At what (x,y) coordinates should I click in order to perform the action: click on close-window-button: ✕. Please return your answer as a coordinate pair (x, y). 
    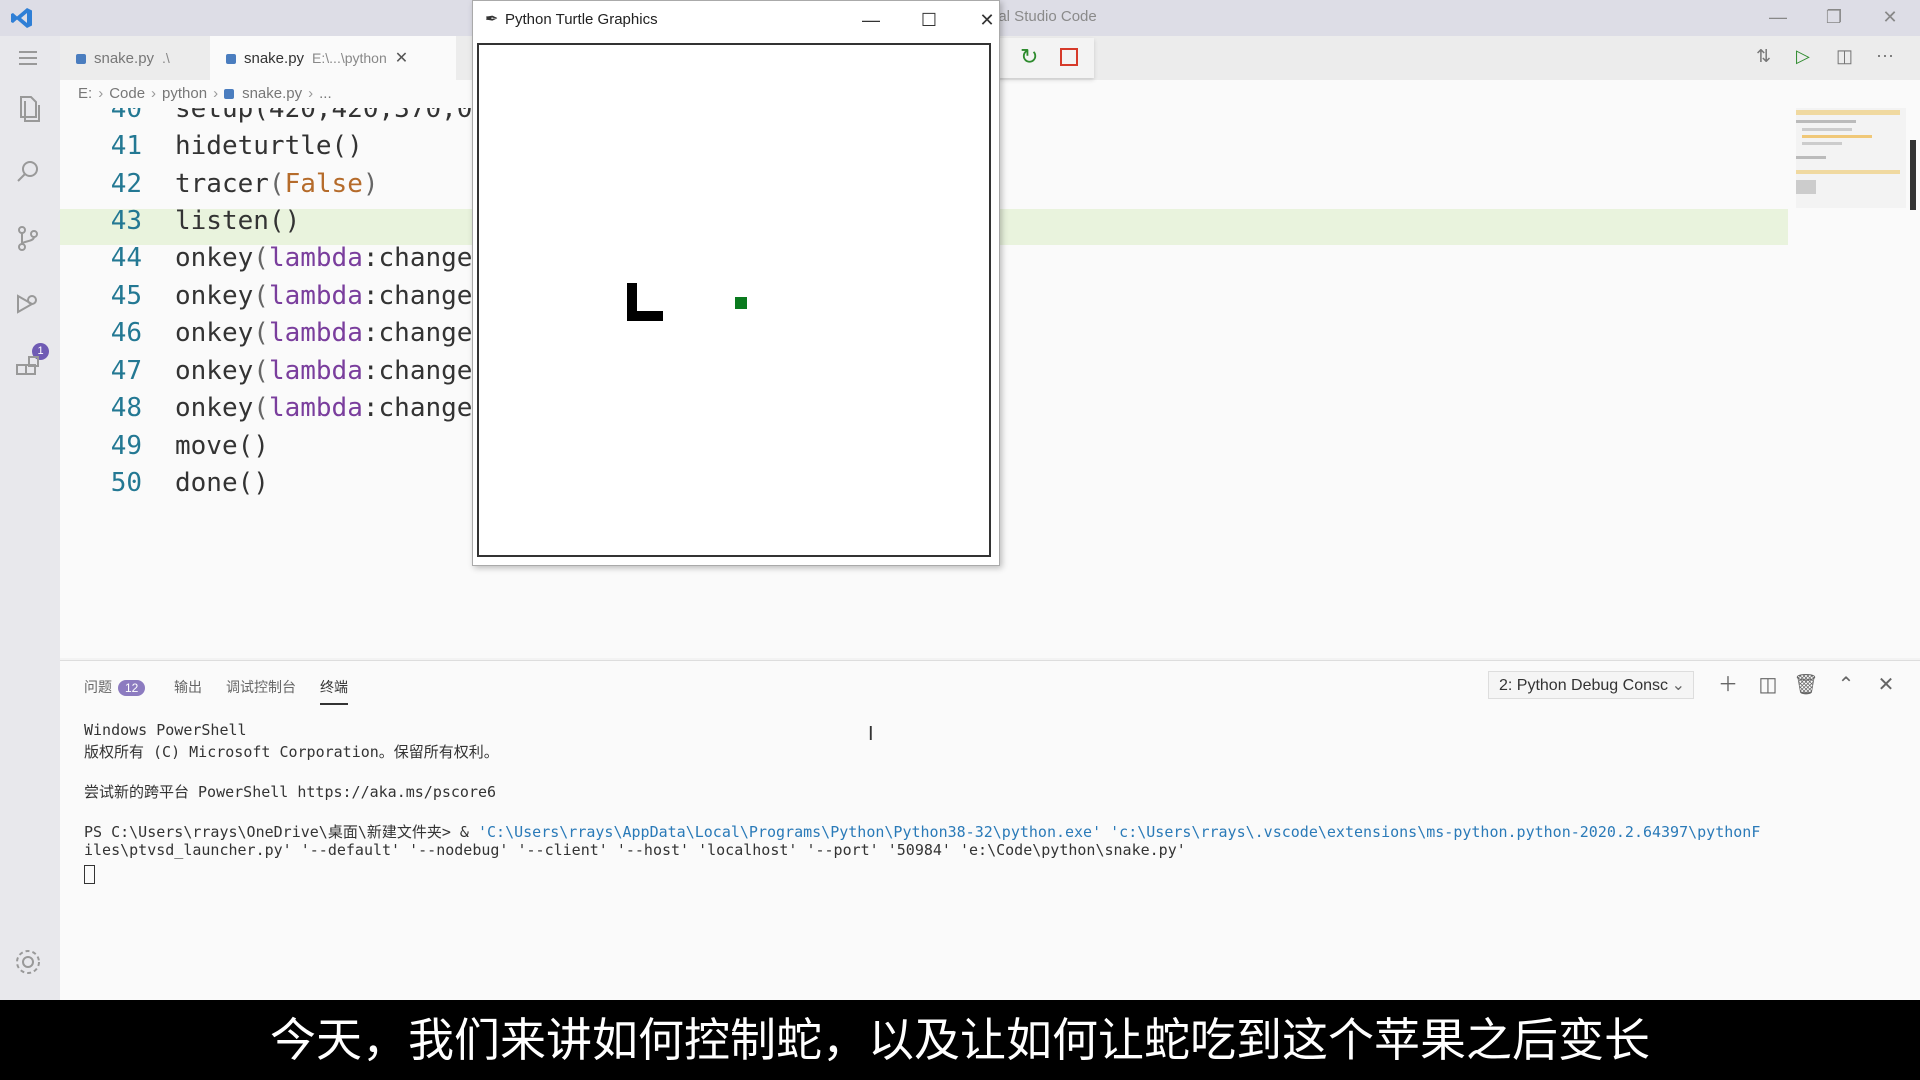
    Looking at the image, I should click on (1890, 18).